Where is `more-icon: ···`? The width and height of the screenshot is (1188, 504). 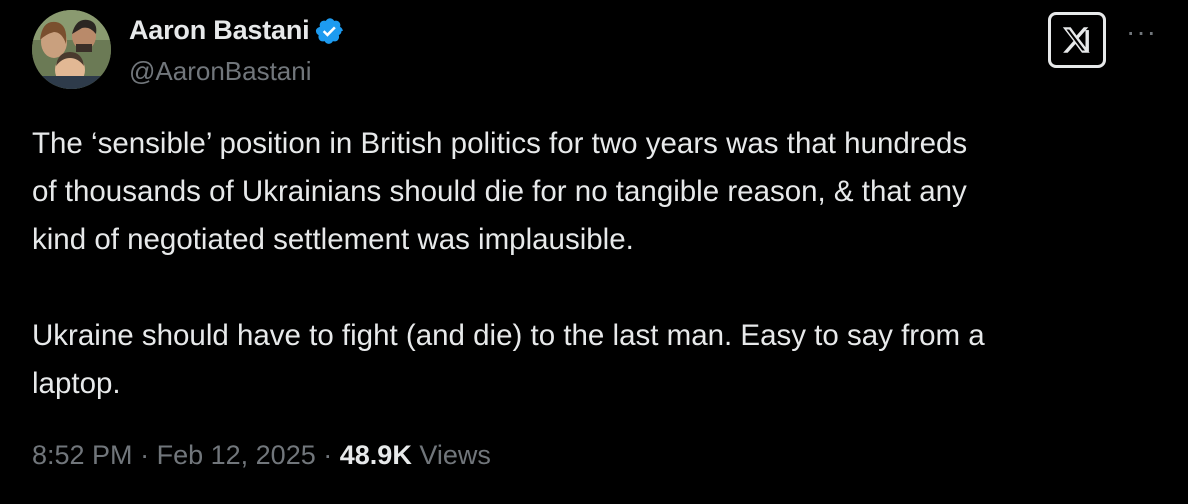 more-icon: ··· is located at coordinates (1141, 32).